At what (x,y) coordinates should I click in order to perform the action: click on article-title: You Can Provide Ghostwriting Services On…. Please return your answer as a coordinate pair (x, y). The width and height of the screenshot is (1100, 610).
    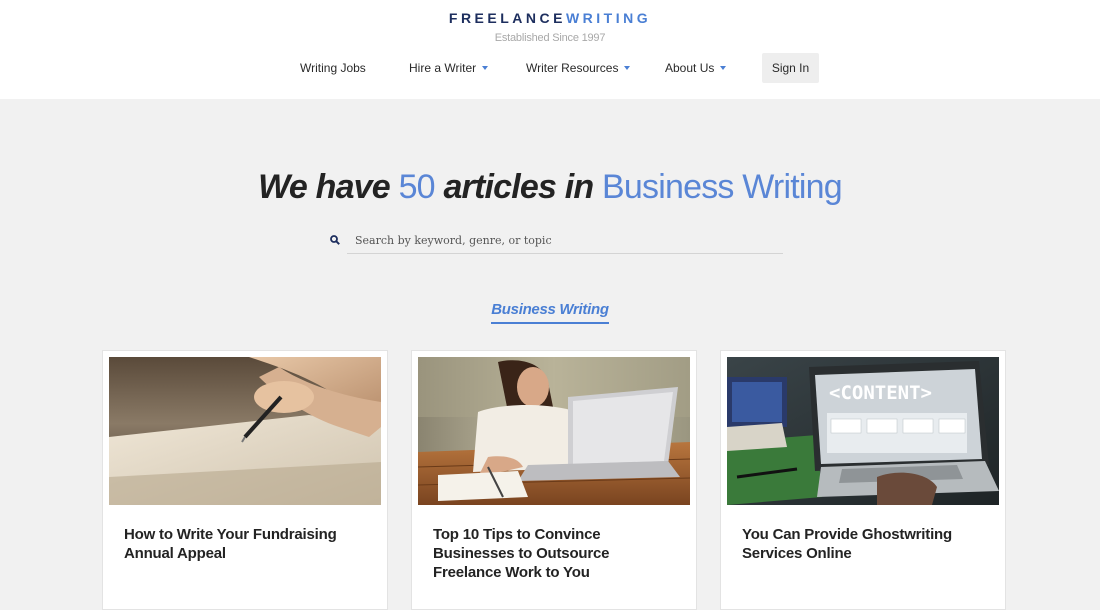
    Looking at the image, I should click on (862, 544).